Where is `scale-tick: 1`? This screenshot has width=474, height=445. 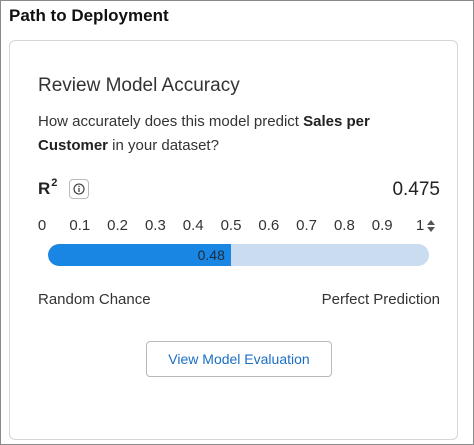 scale-tick: 1 is located at coordinates (420, 225).